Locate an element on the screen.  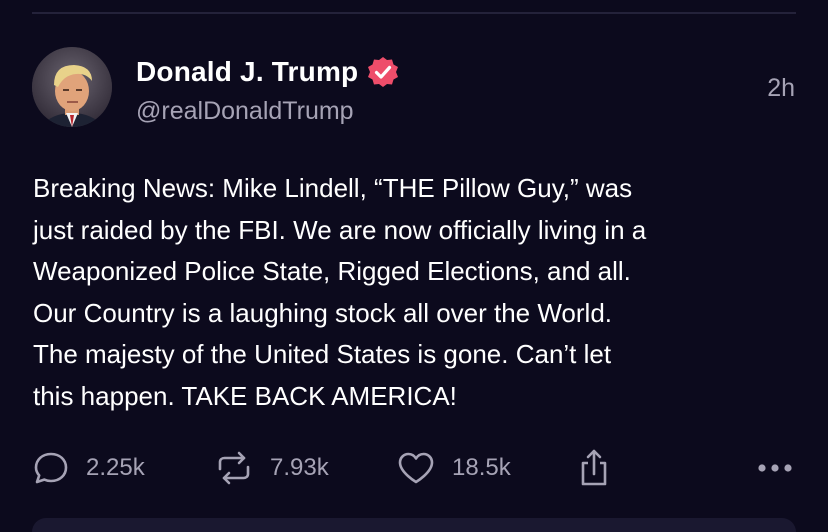
like-count: 18.5k is located at coordinates (481, 467).